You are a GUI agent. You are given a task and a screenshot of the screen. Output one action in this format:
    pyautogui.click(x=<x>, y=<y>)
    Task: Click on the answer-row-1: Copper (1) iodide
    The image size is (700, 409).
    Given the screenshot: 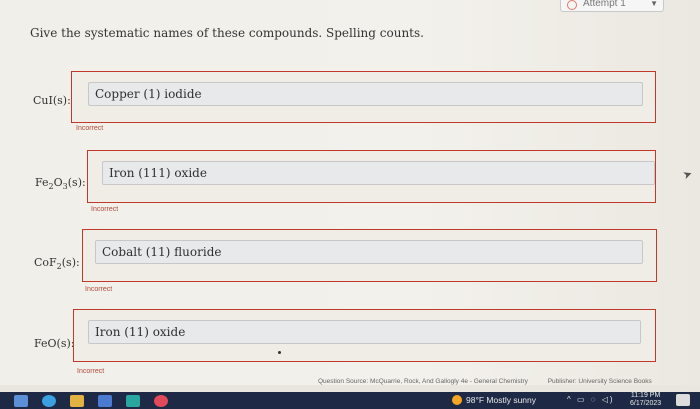 What is the action you would take?
    pyautogui.click(x=363, y=97)
    